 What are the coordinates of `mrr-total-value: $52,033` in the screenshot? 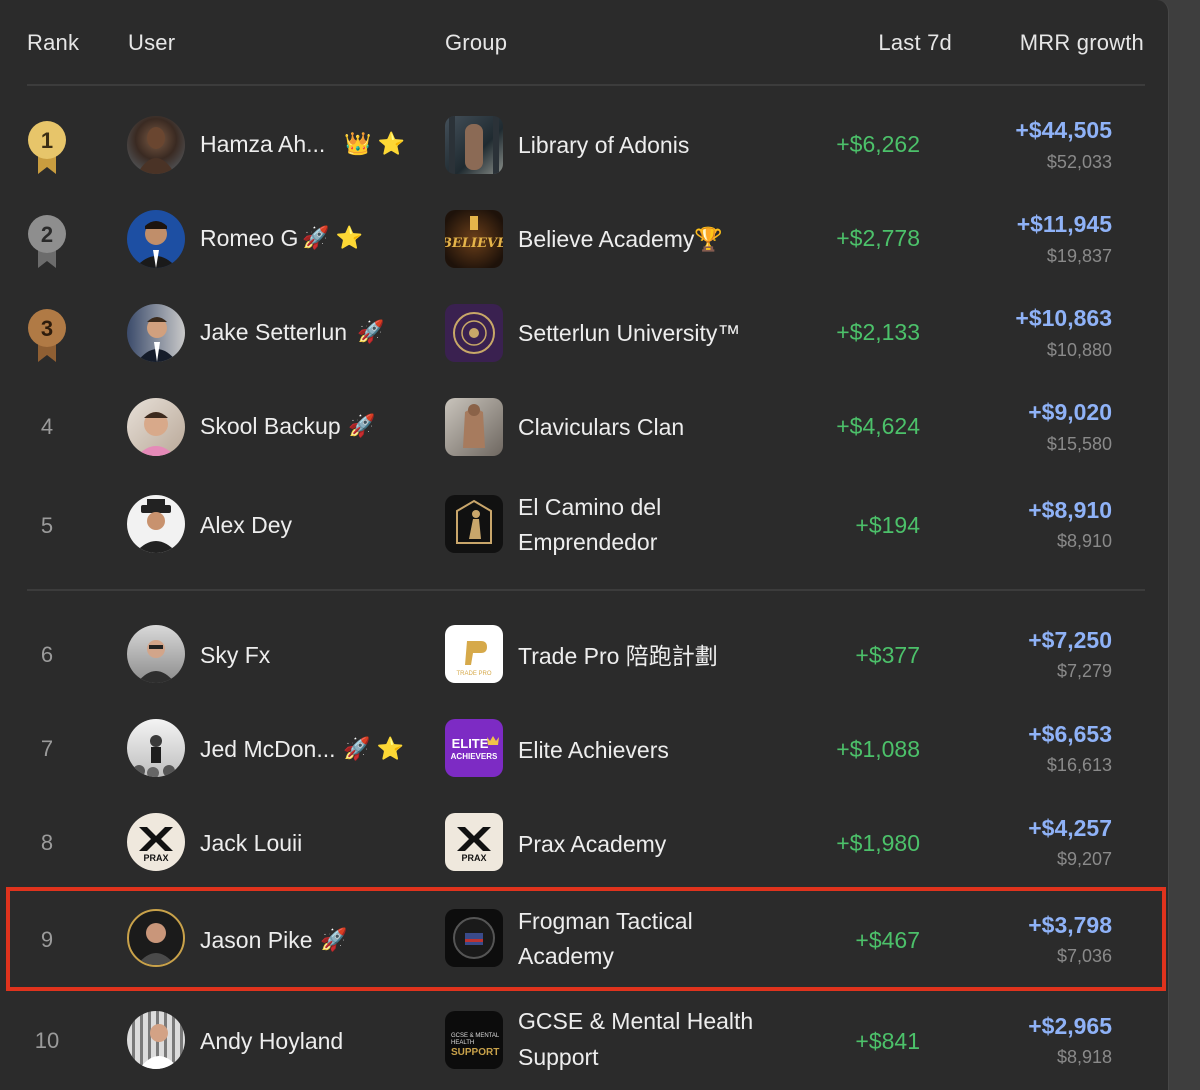 It's located at (1079, 162).